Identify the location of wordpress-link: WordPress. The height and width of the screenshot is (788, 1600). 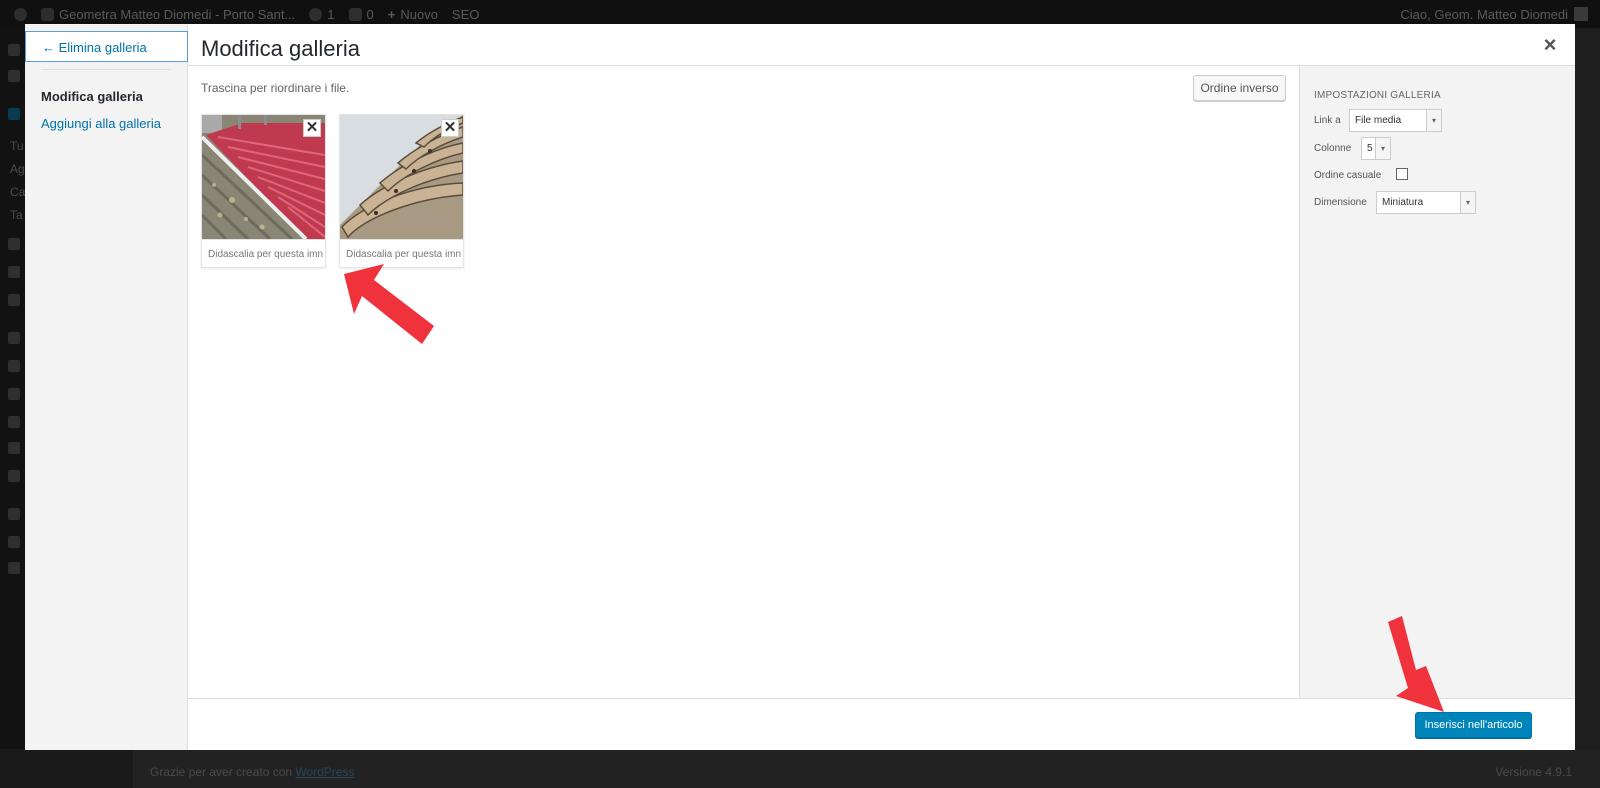
(324, 772).